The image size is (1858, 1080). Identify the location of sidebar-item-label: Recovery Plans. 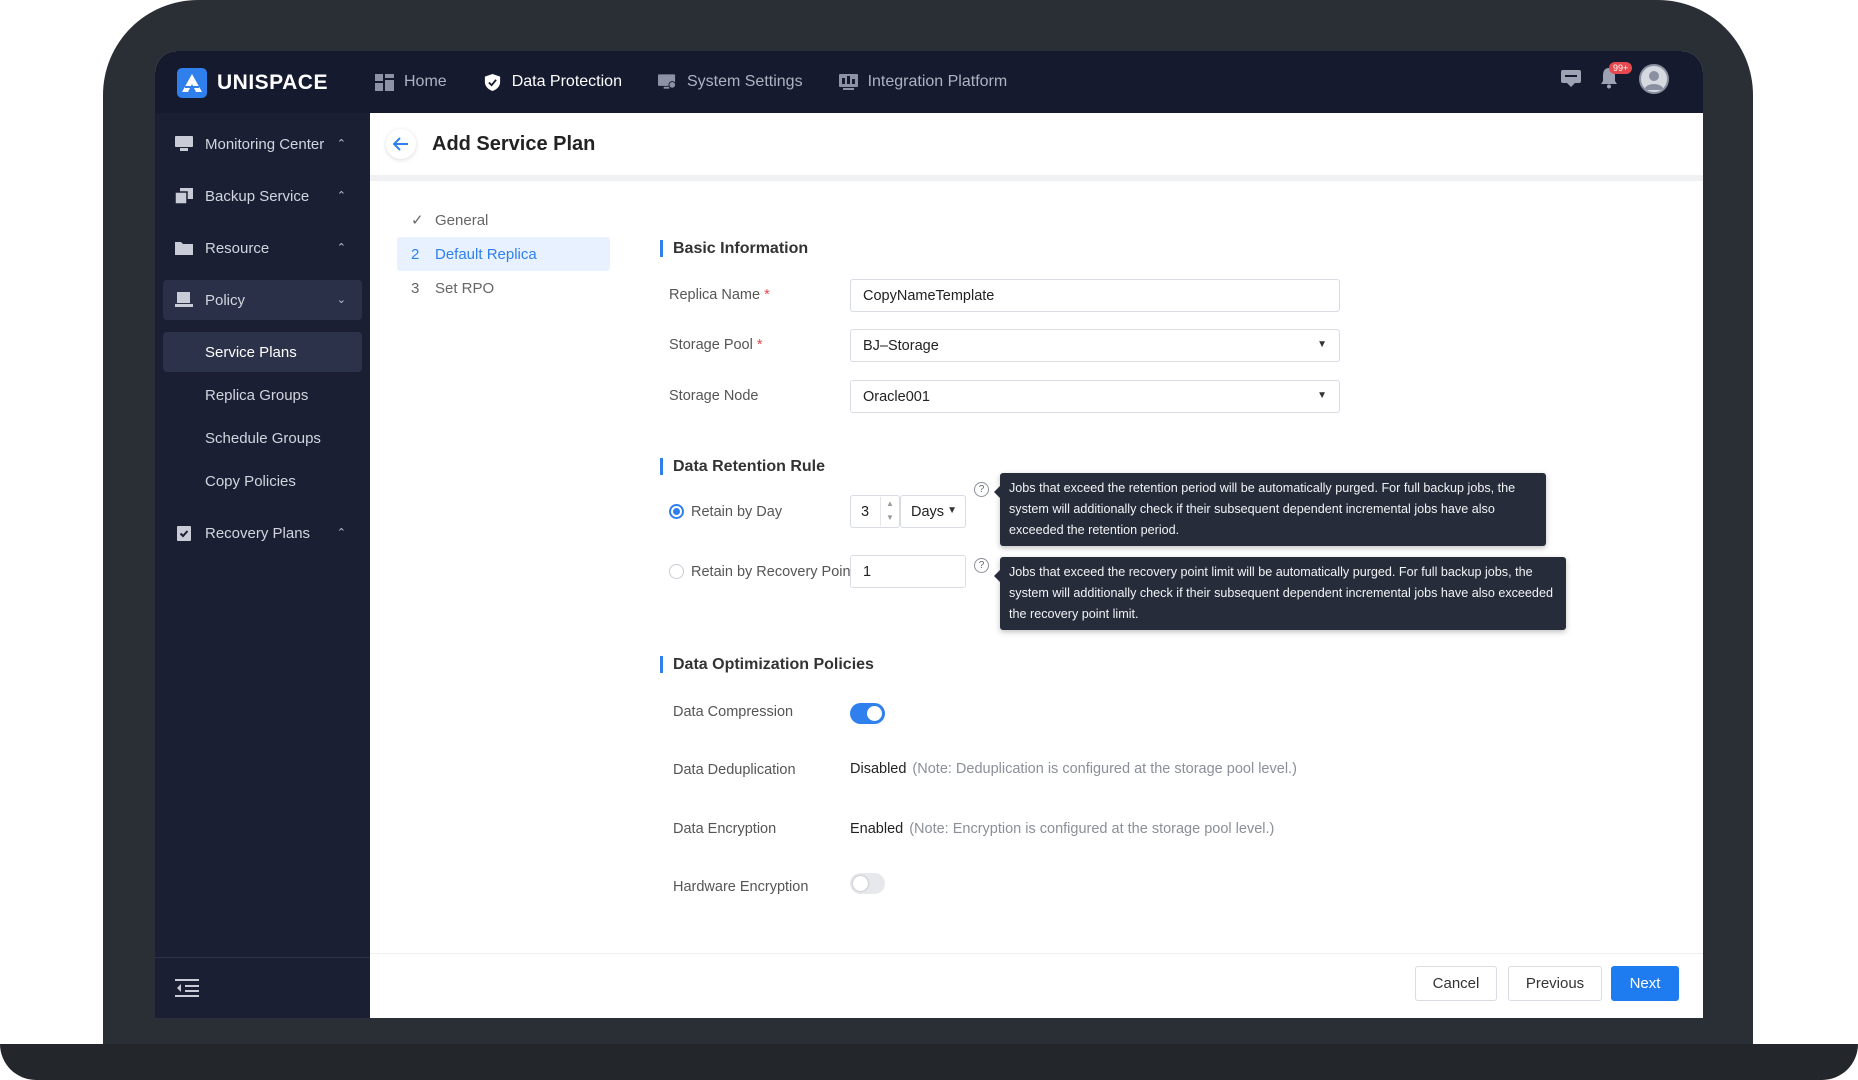
(258, 533).